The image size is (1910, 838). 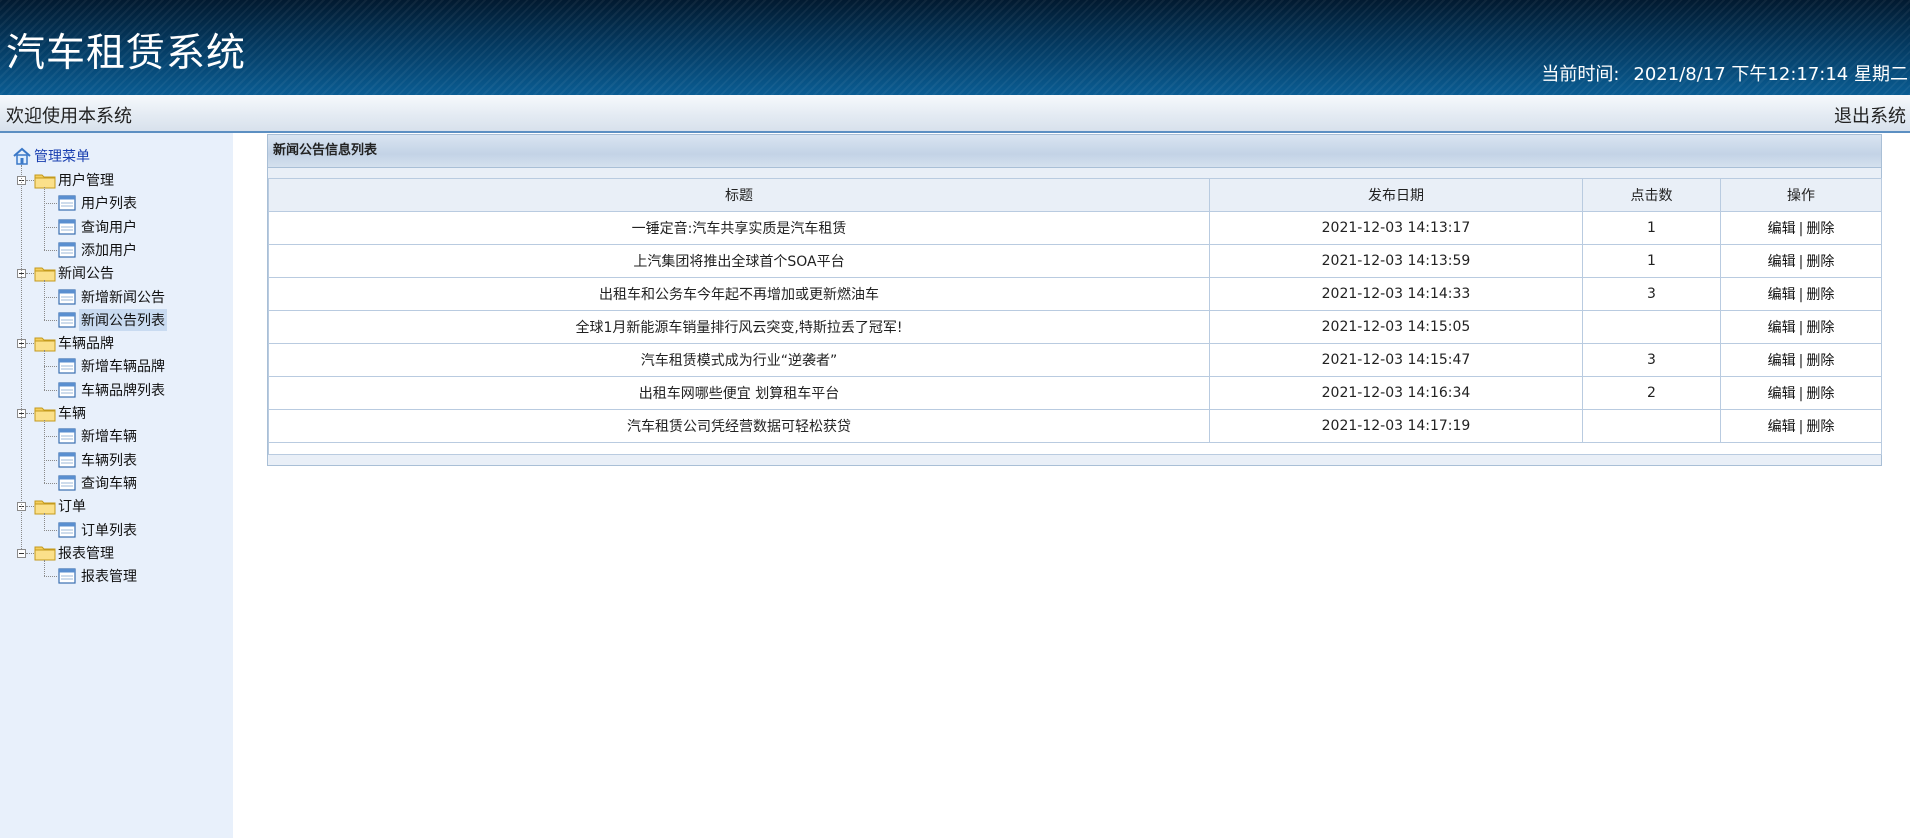 What do you see at coordinates (1870, 115) in the screenshot?
I see `logout-link: 退出系统` at bounding box center [1870, 115].